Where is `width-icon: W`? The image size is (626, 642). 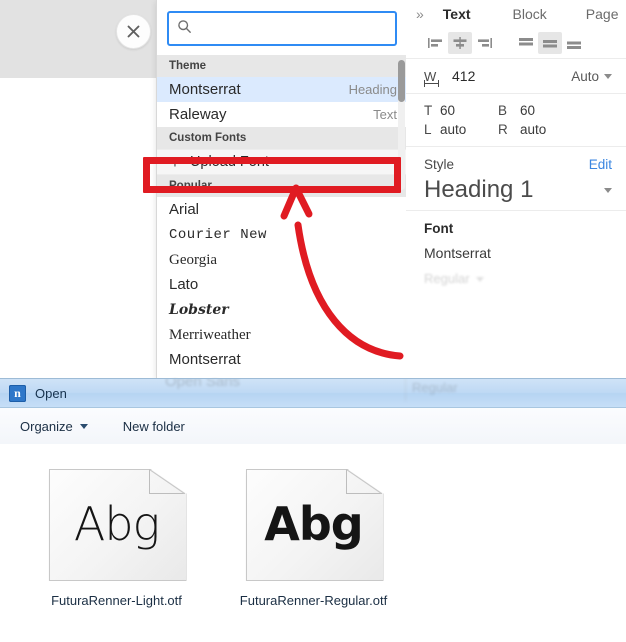
width-icon: W is located at coordinates (434, 77).